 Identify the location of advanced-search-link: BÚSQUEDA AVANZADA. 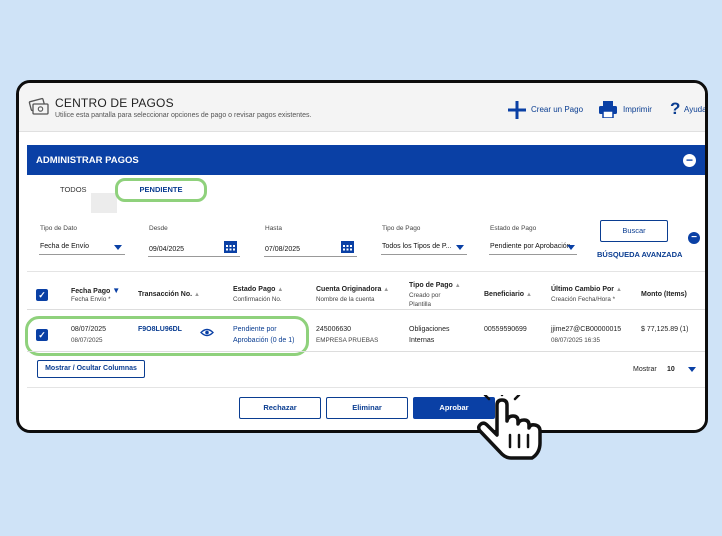
(639, 254).